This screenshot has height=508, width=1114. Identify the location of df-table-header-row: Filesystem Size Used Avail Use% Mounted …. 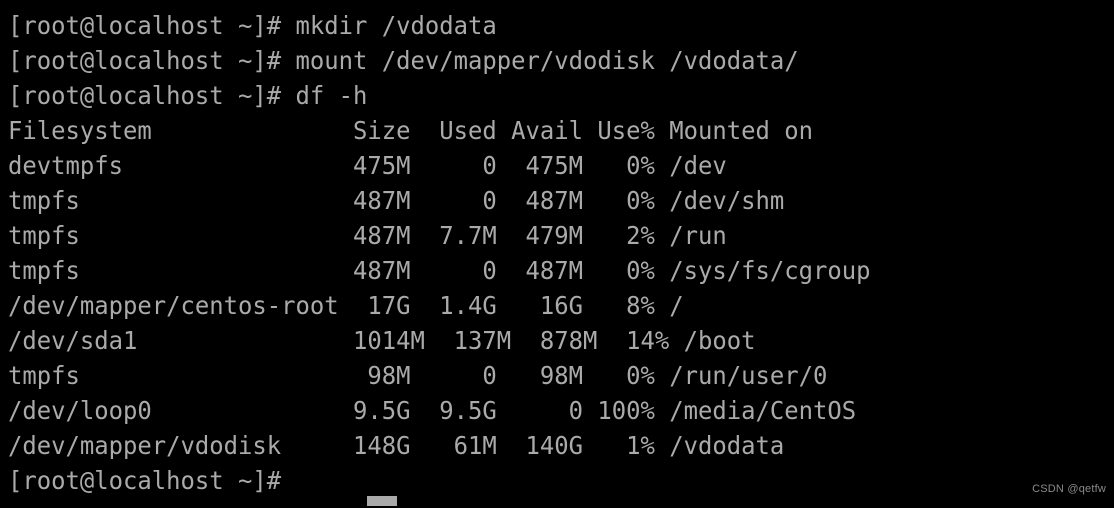
(410, 130).